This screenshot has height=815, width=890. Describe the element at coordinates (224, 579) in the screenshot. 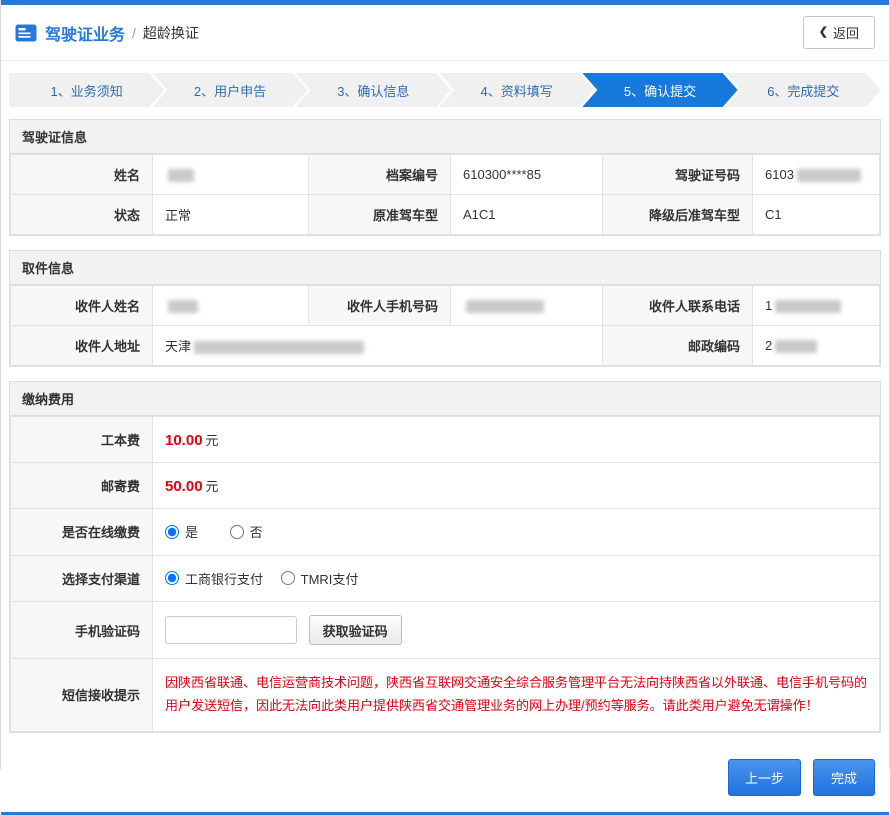

I see `radio-label: 工商银行支付` at that location.